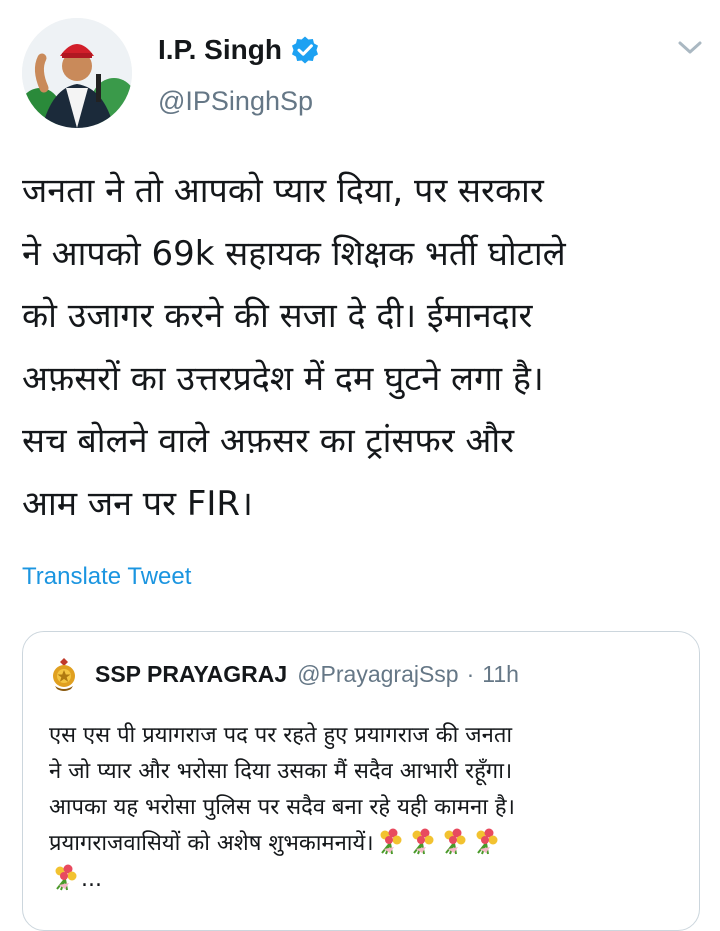 This screenshot has height=931, width=720. Describe the element at coordinates (211, 843) in the screenshot. I see `quoted-text-line: प्रयागराजवासियों को अशेष शुभकामनायें।` at that location.